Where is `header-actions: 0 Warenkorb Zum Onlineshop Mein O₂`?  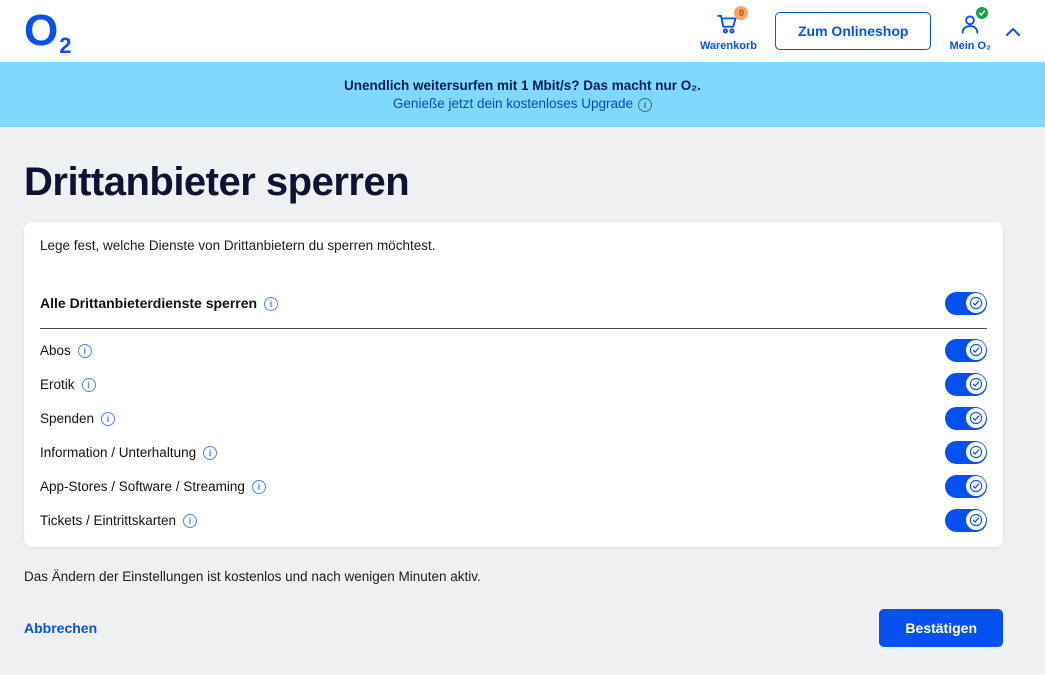
header-actions: 0 Warenkorb Zum Onlineshop Mein O₂ is located at coordinates (860, 28).